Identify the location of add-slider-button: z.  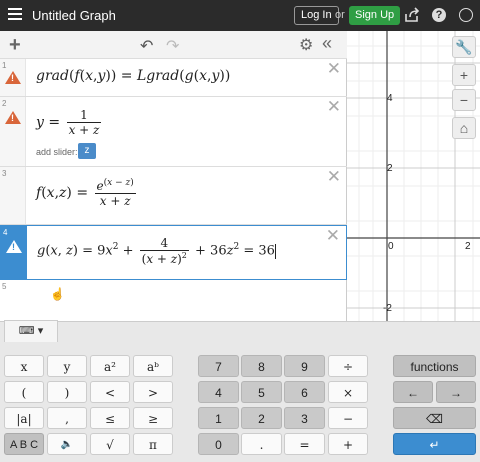
(87, 151).